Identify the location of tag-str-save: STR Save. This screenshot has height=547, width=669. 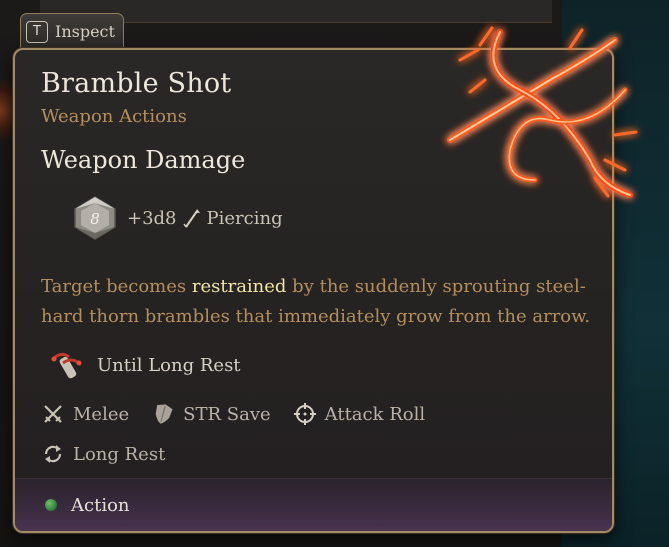
(211, 414).